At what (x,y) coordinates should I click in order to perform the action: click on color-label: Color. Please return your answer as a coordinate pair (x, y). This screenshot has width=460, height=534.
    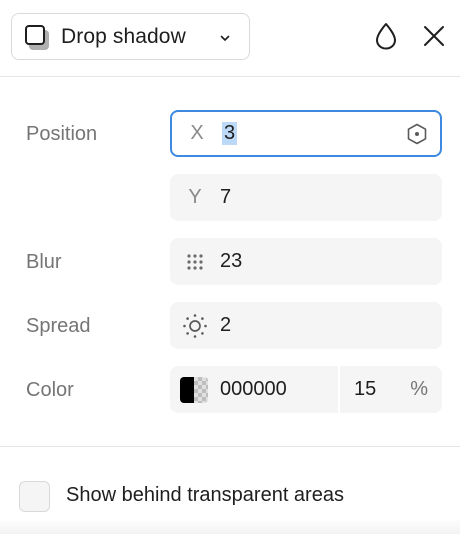
    Looking at the image, I should click on (50, 390).